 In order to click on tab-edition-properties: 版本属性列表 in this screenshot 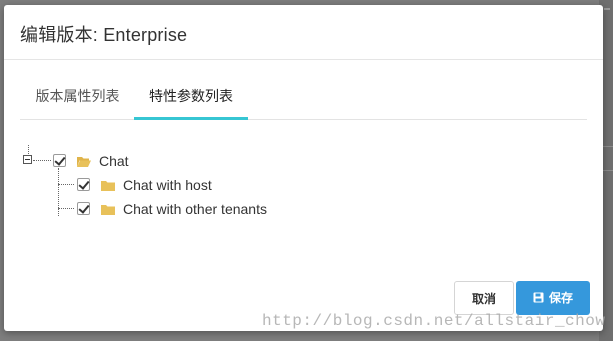, I will do `click(77, 99)`.